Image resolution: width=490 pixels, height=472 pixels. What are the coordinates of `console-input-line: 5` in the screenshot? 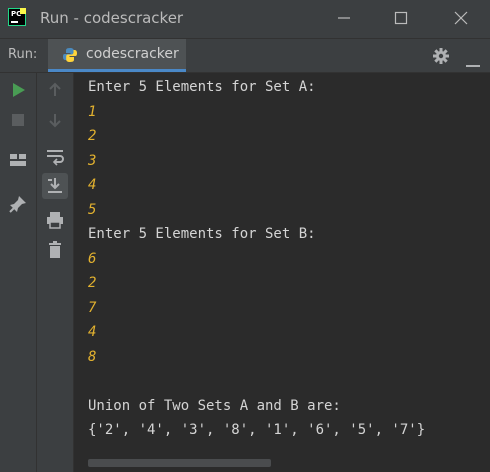 It's located at (92, 209).